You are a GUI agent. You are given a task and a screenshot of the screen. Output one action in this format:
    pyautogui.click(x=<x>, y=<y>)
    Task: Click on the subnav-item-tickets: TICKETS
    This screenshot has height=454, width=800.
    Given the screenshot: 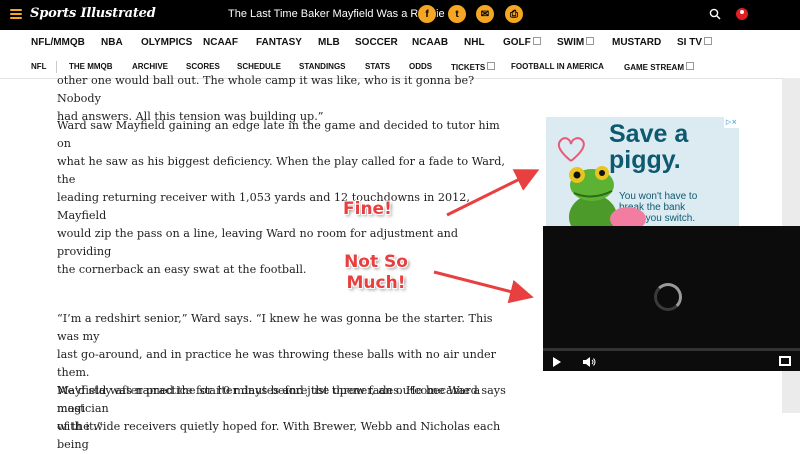 What is the action you would take?
    pyautogui.click(x=473, y=67)
    